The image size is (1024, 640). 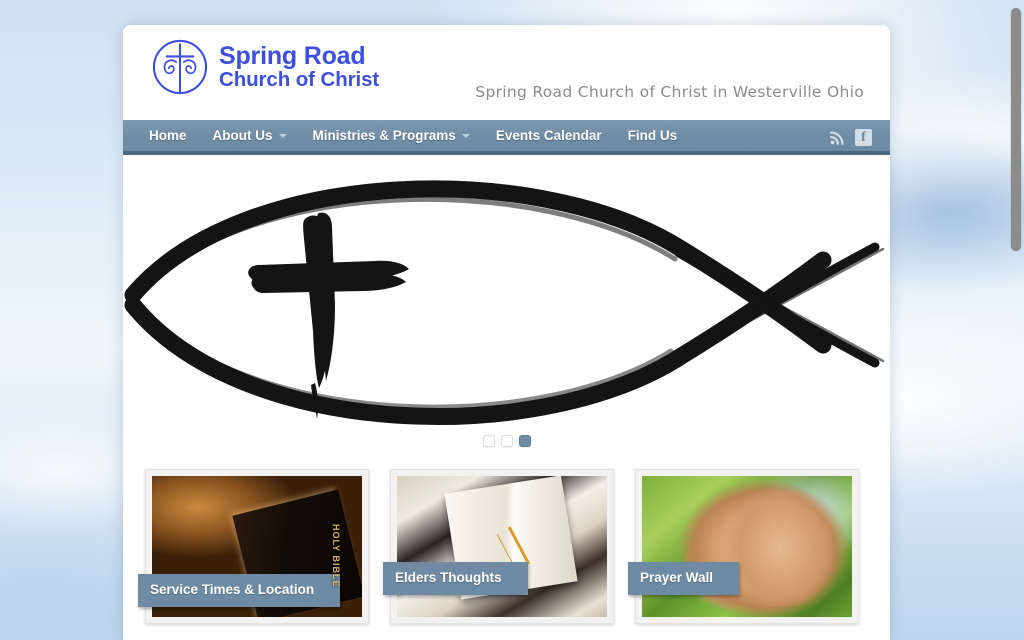 I want to click on bible-study-image, so click(x=502, y=546).